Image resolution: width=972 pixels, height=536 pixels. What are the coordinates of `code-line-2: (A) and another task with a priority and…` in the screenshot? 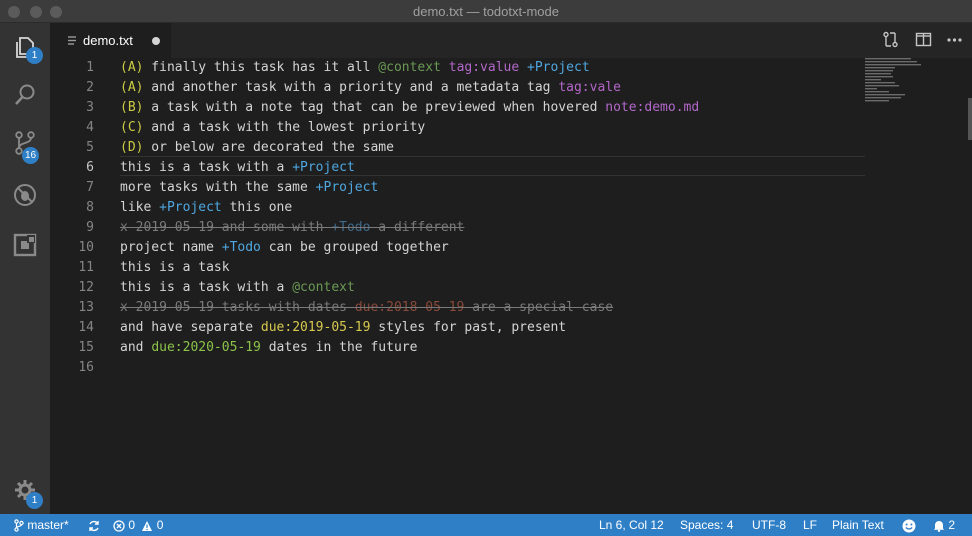 It's located at (370, 88).